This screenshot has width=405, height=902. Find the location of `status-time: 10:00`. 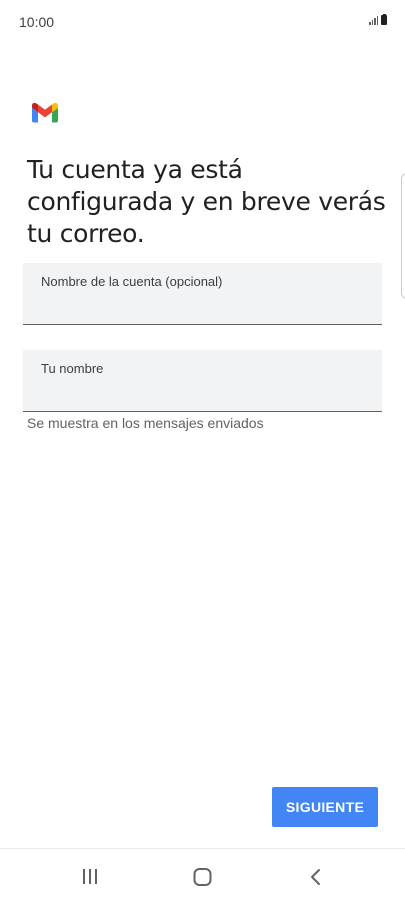

status-time: 10:00 is located at coordinates (37, 22).